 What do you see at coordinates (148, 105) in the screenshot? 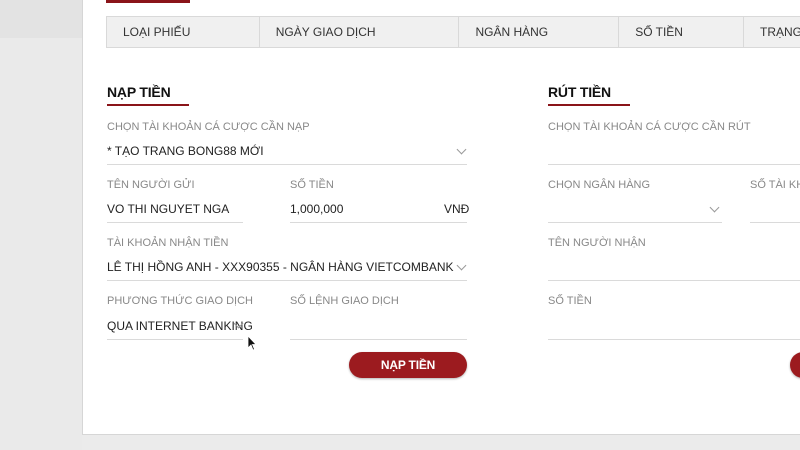
I see `deposit-title-underline` at bounding box center [148, 105].